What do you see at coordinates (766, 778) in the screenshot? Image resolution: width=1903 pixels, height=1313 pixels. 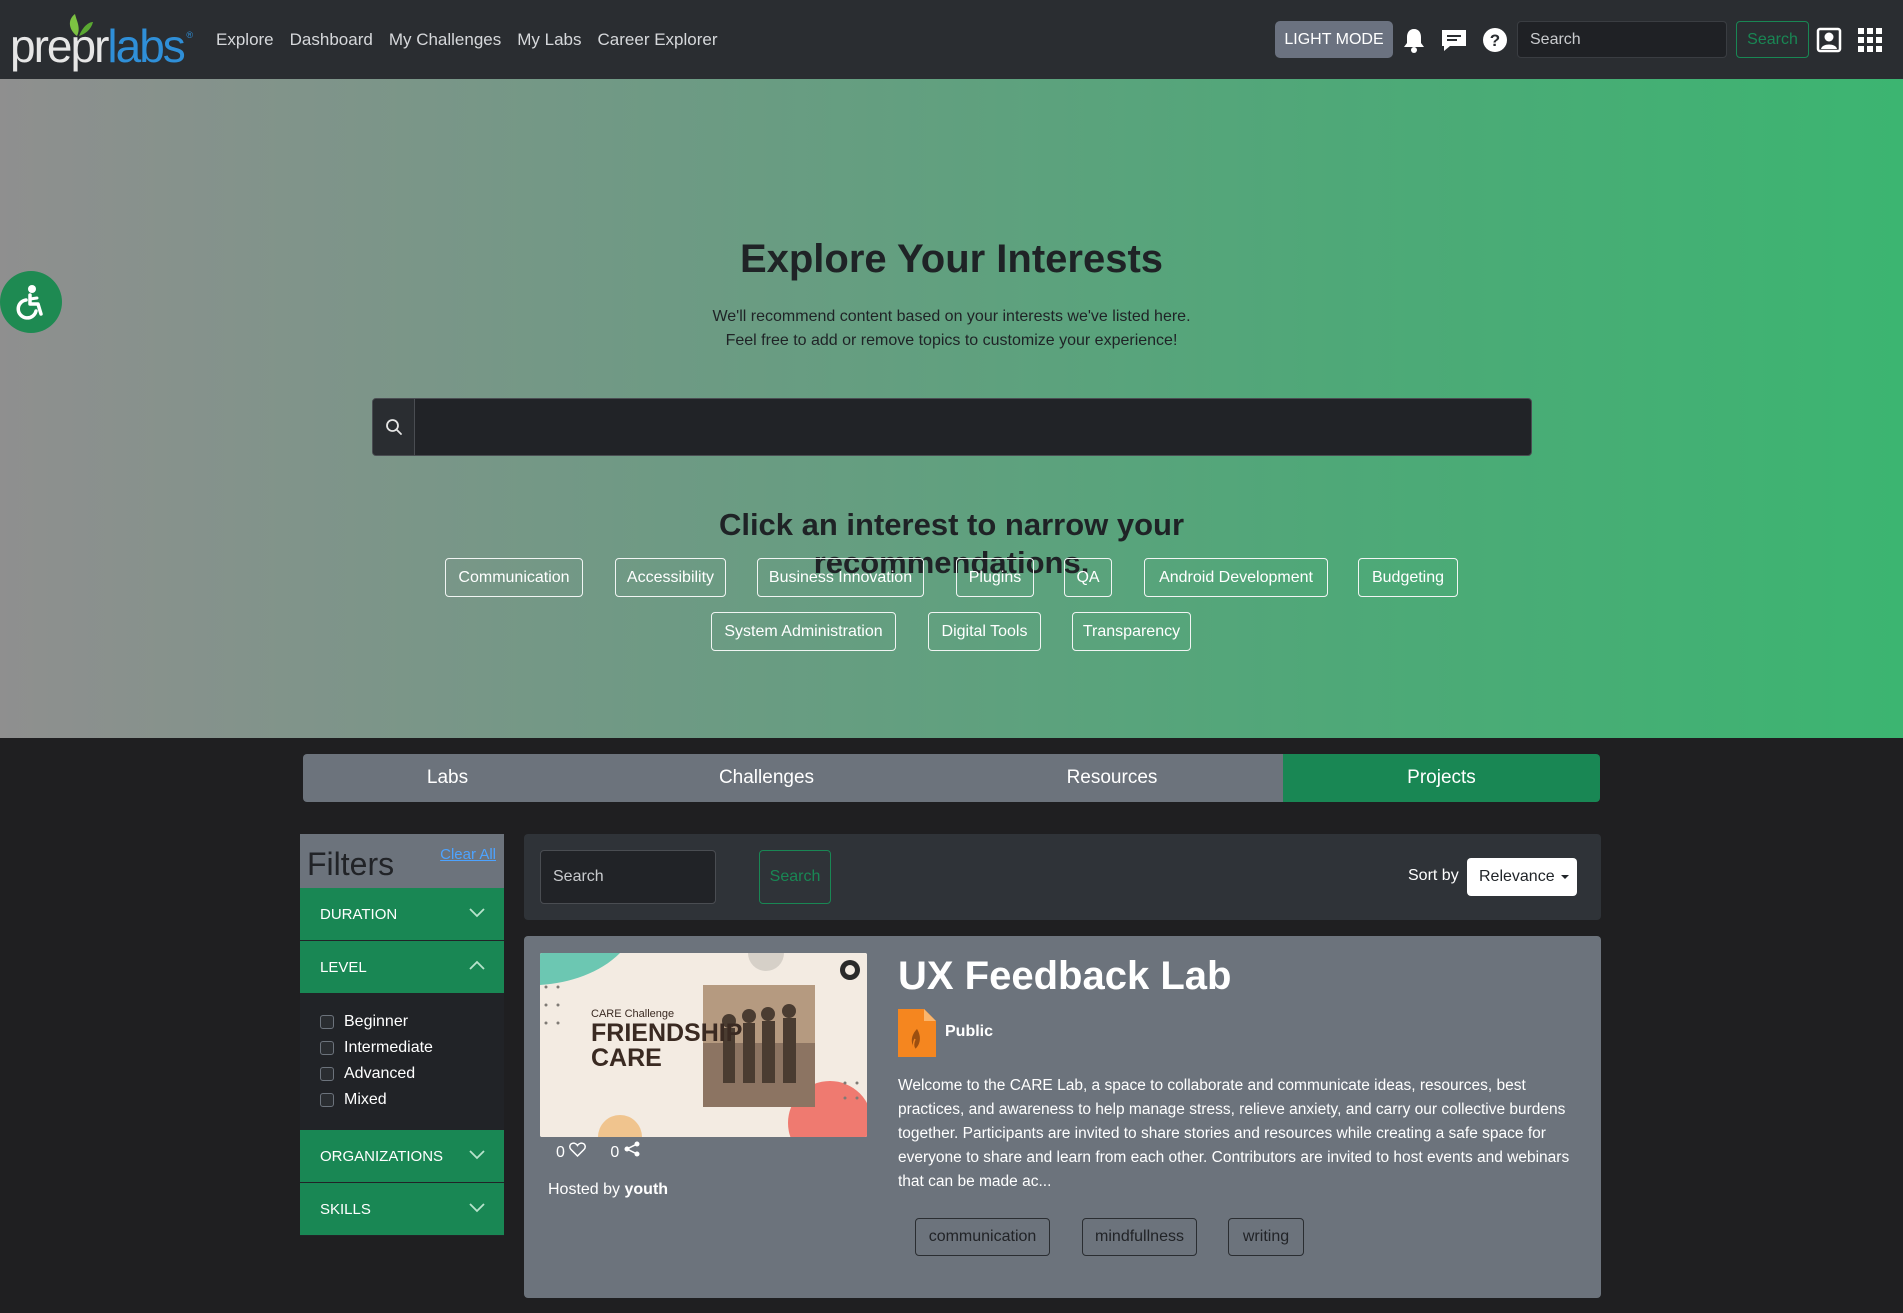 I see `tab-challenges: Challenges` at bounding box center [766, 778].